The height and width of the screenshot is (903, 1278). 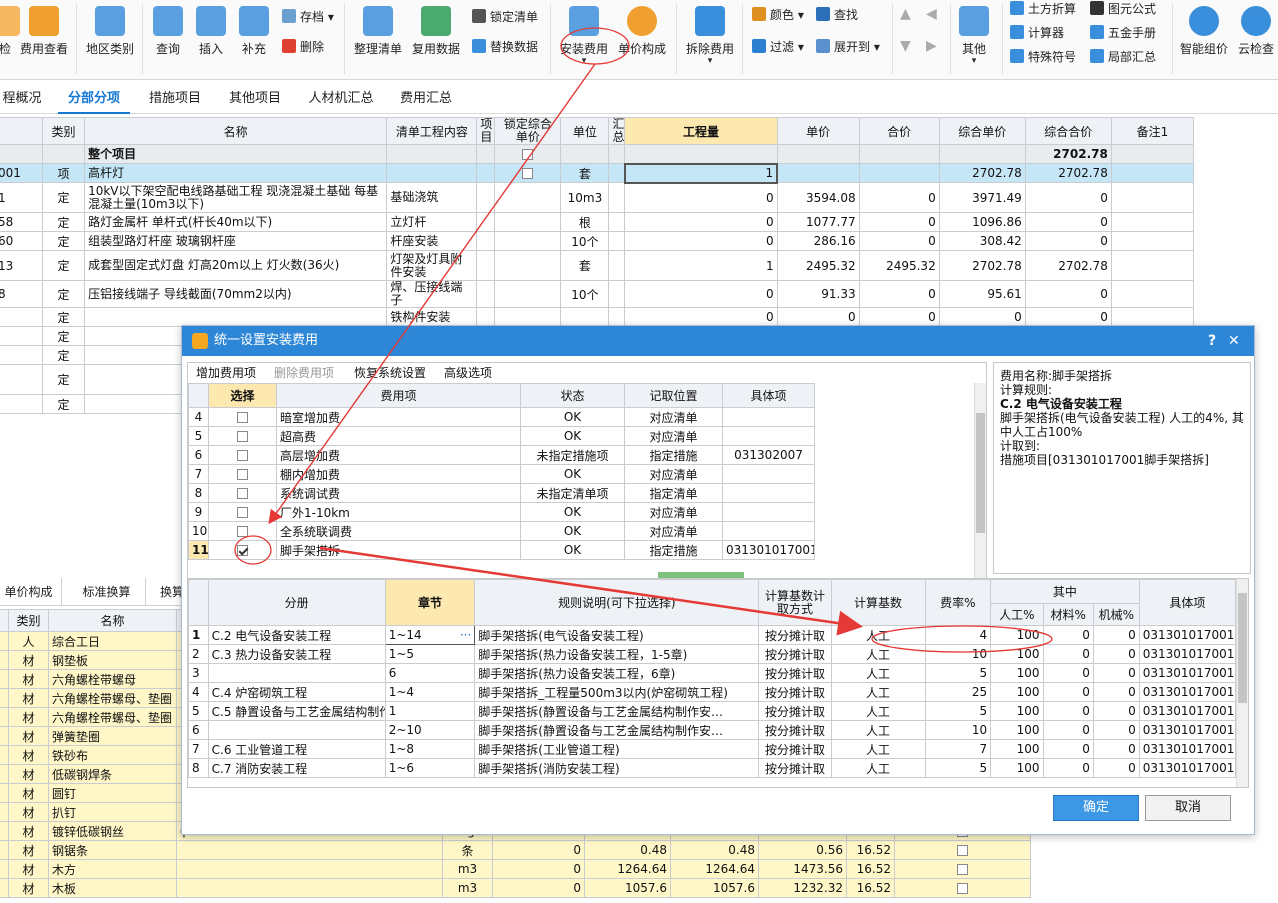 What do you see at coordinates (710, 36) in the screenshot?
I see `demolish-fee-button: 拆除费用 ▾` at bounding box center [710, 36].